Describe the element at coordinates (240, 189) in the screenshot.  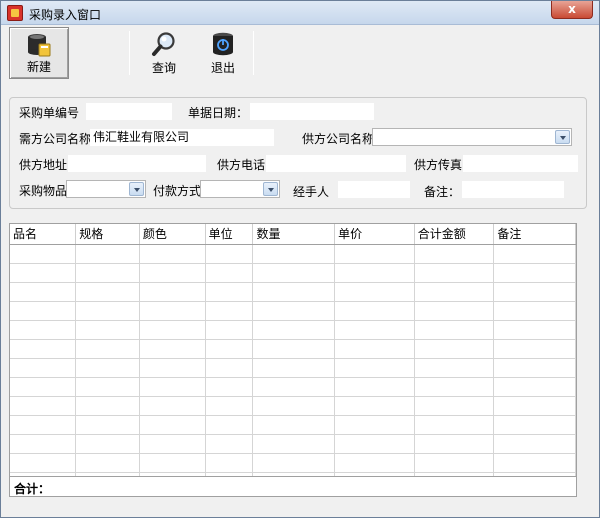
I see `payment-method-select` at that location.